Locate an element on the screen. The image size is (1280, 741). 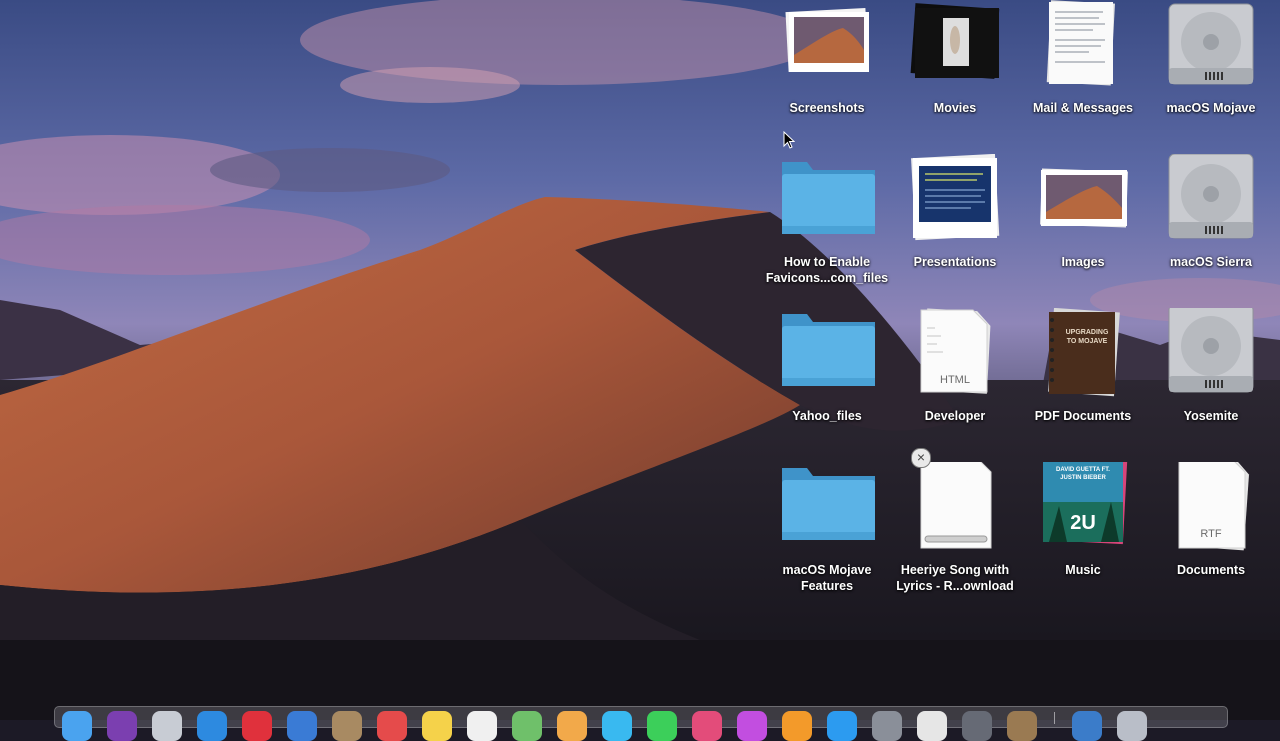
desktop-item-heeriye-download: × Heeriye Song with Lyrics - R...ownload is located at coordinates (955, 523).